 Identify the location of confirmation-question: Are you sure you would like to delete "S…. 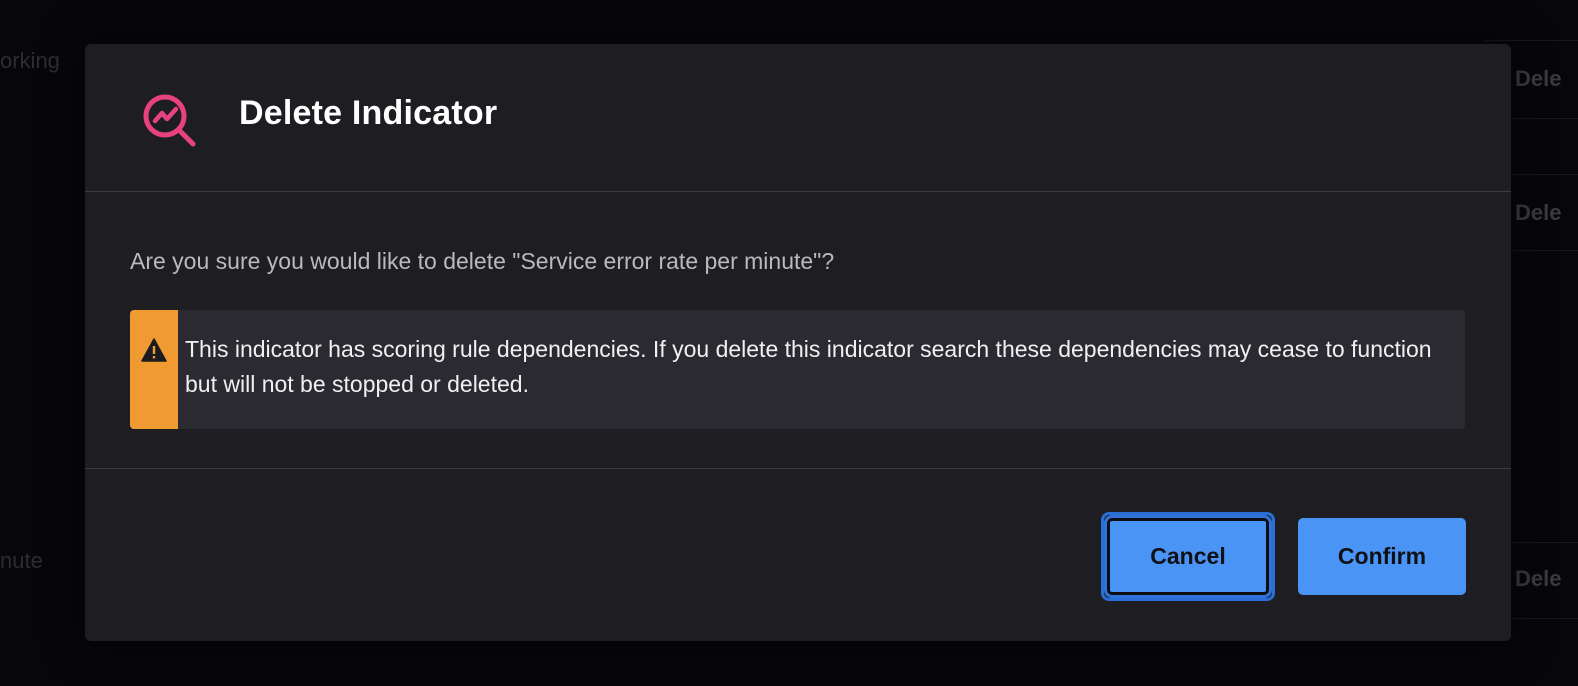
(482, 261).